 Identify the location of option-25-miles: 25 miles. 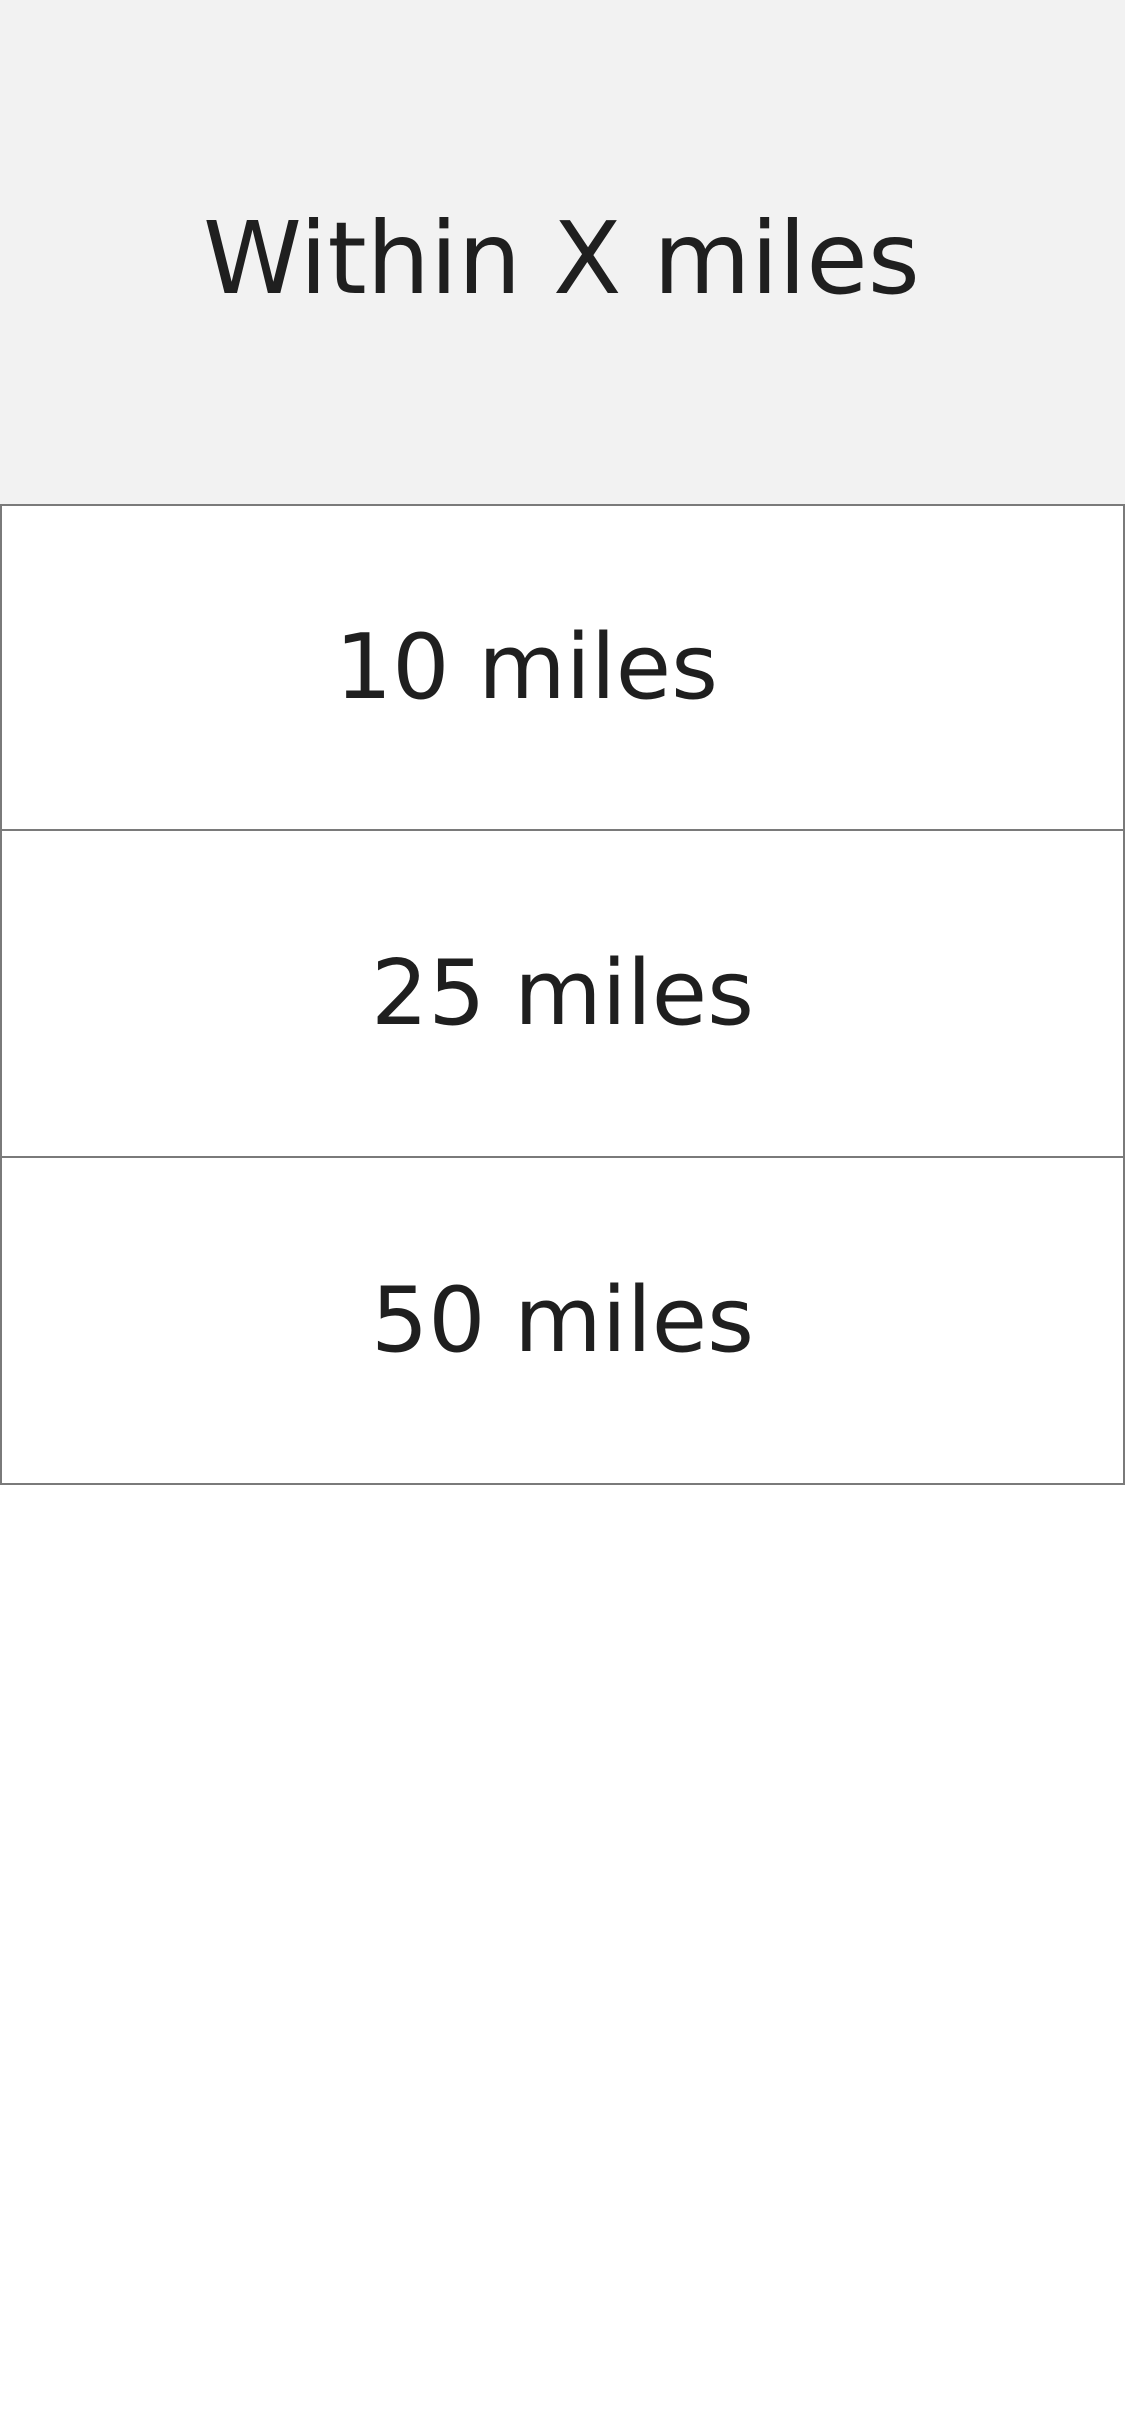
(562, 994).